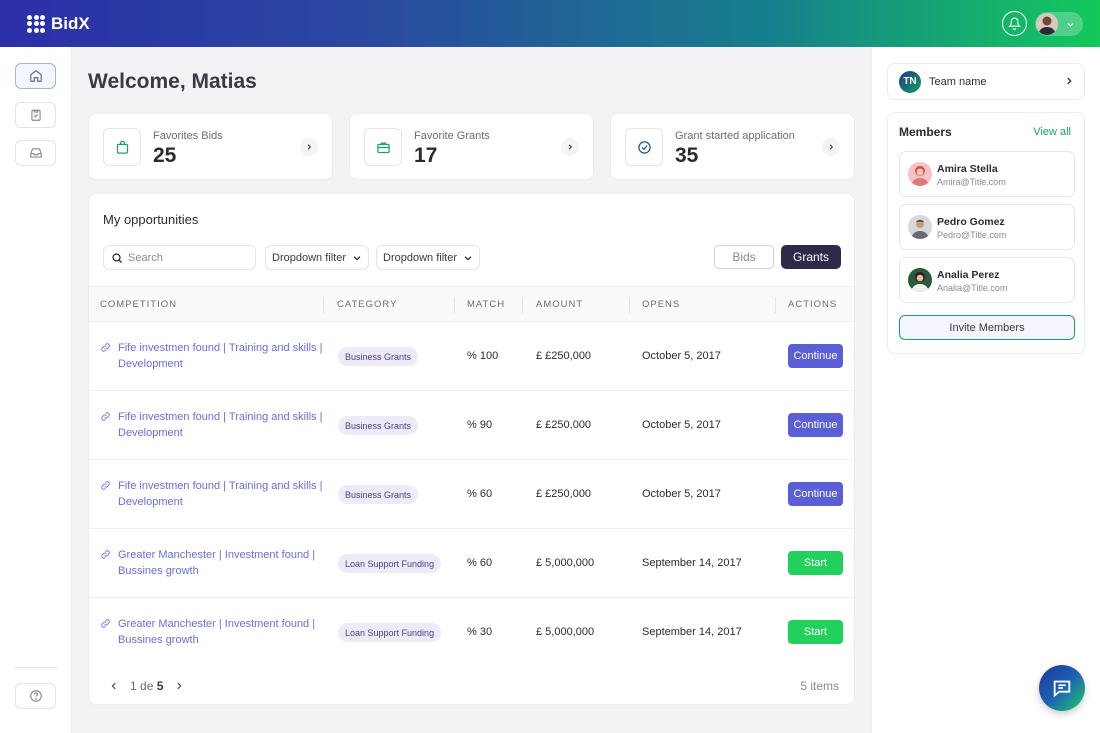 Image resolution: width=1100 pixels, height=733 pixels. I want to click on nav-home, so click(35, 76).